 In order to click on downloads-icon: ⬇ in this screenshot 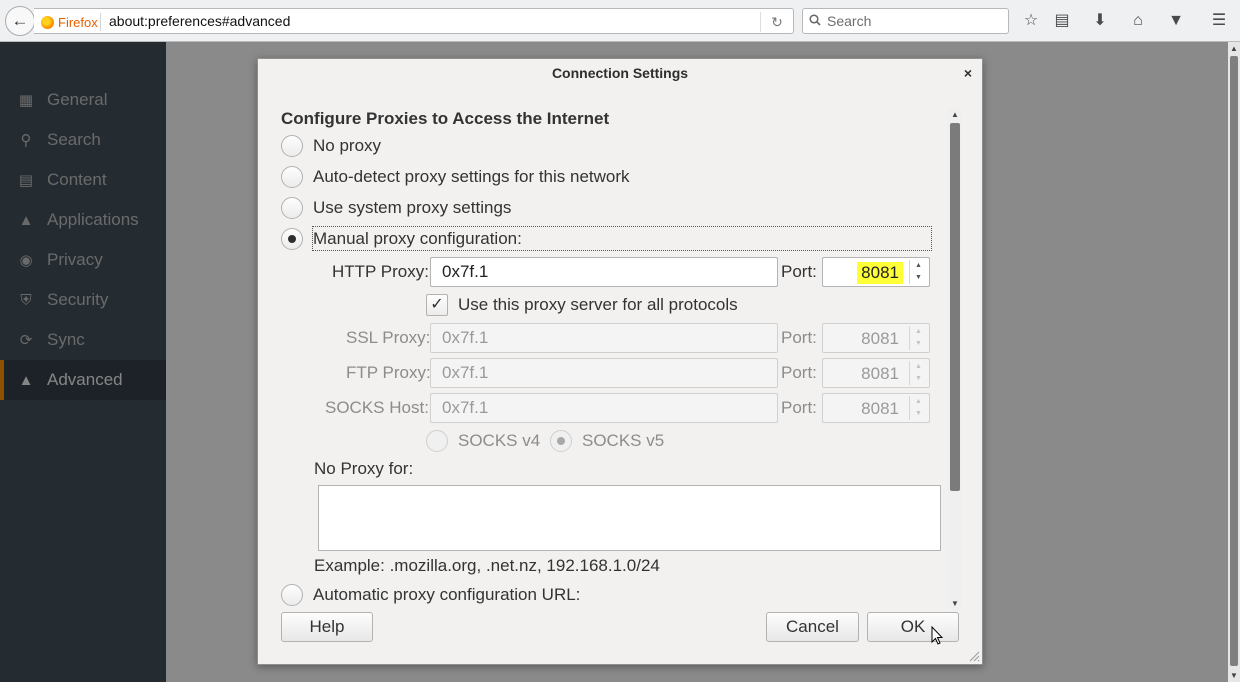, I will do `click(1100, 21)`.